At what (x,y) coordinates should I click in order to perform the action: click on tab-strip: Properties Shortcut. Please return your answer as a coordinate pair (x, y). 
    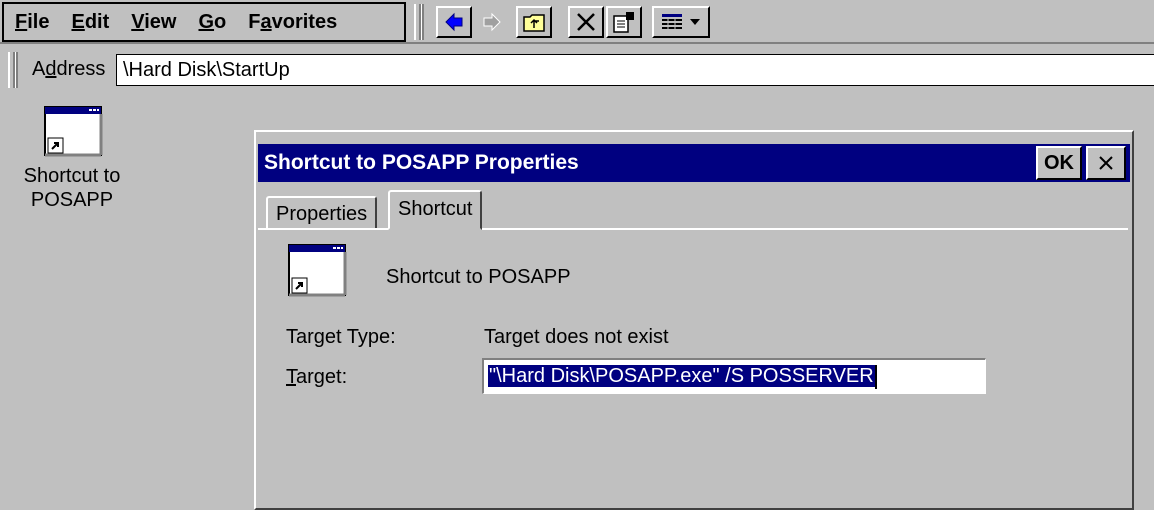
    Looking at the image, I should click on (694, 210).